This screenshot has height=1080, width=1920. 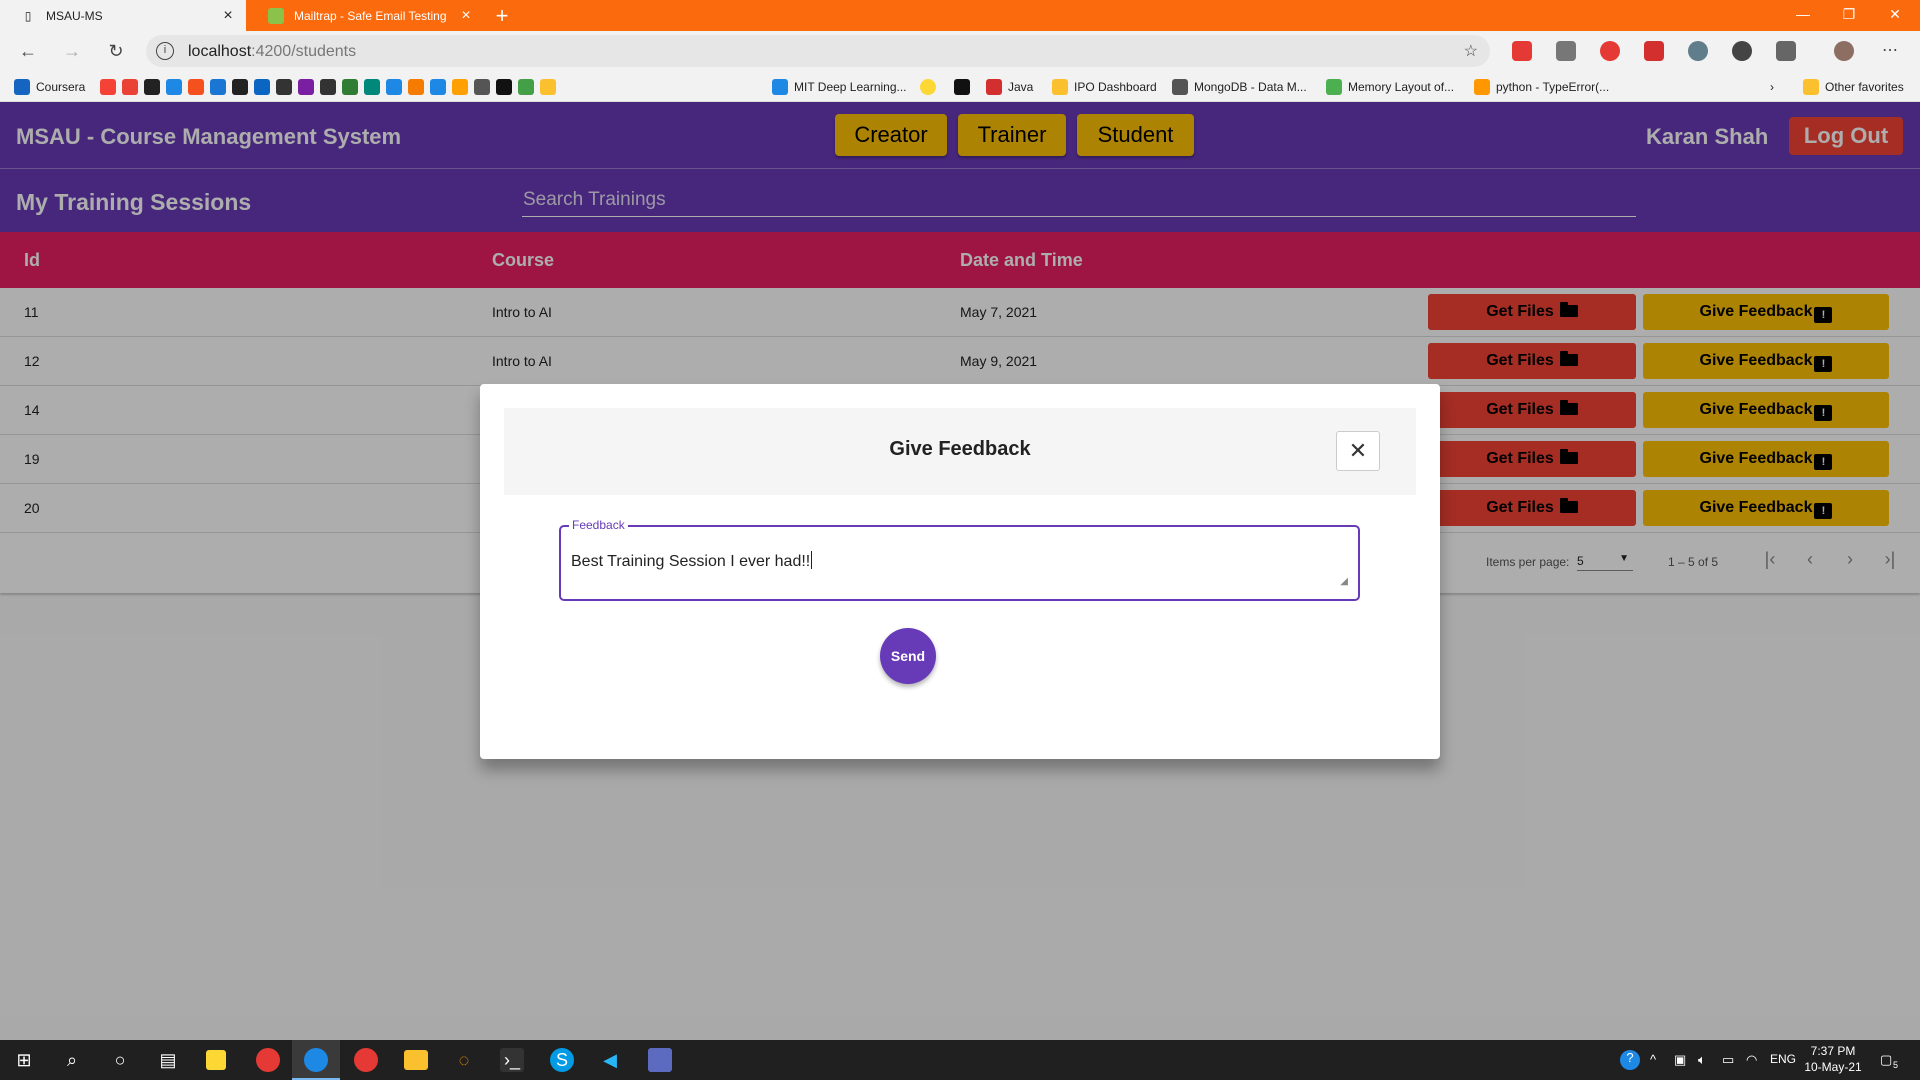 I want to click on close-icon: ✕, so click(x=1358, y=450).